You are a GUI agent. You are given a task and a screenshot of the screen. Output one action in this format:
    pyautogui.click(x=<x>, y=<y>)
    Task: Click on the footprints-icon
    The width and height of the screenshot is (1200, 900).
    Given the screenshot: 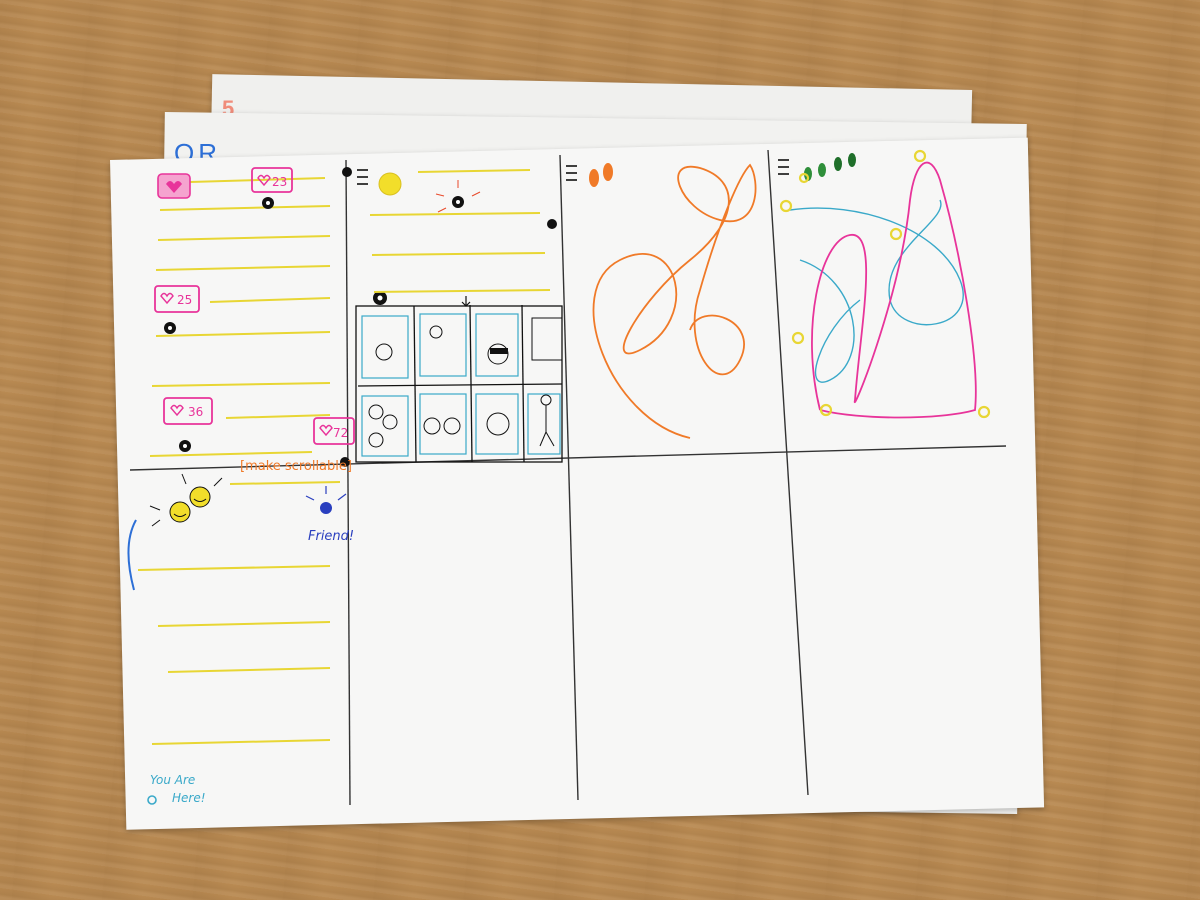 What is the action you would take?
    pyautogui.click(x=601, y=175)
    